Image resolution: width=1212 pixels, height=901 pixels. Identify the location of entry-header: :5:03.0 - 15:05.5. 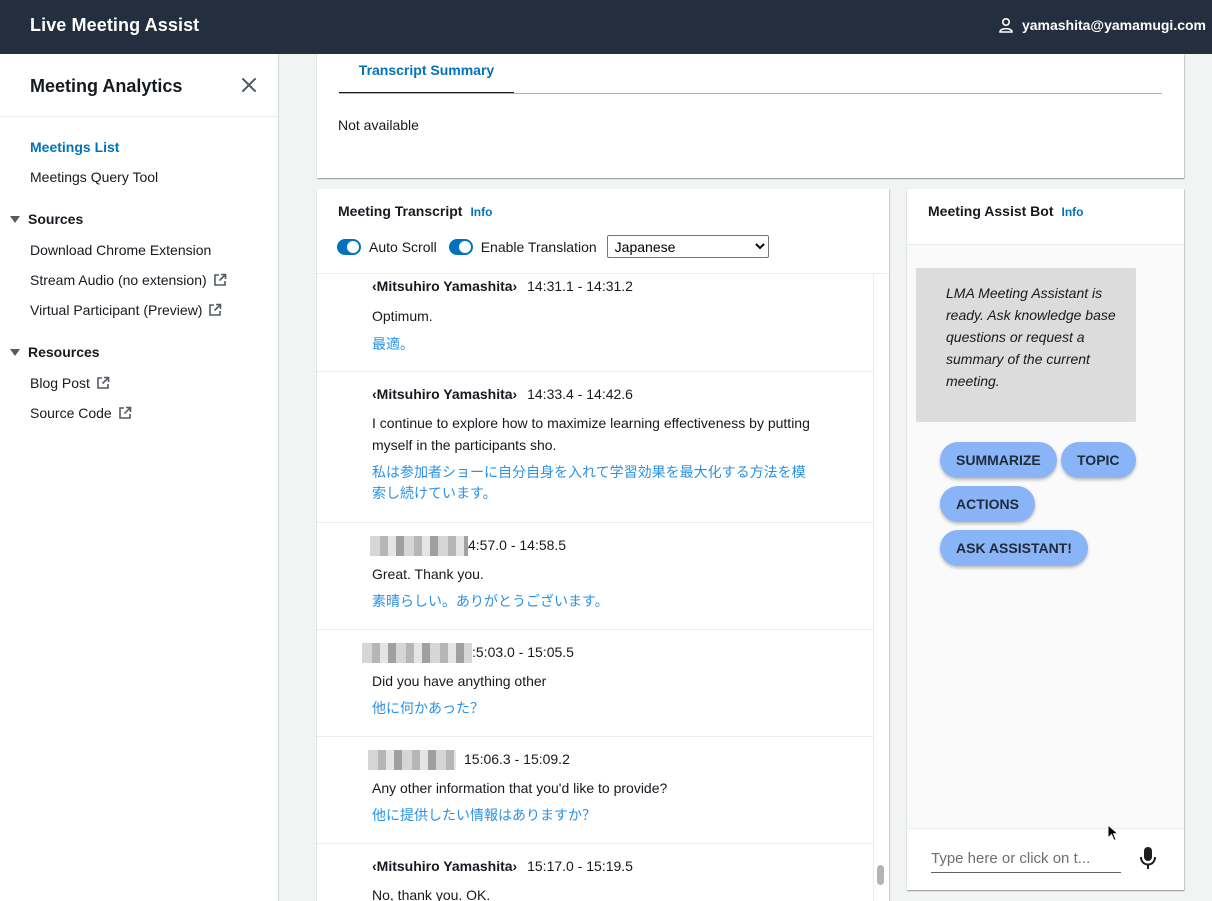
(617, 653).